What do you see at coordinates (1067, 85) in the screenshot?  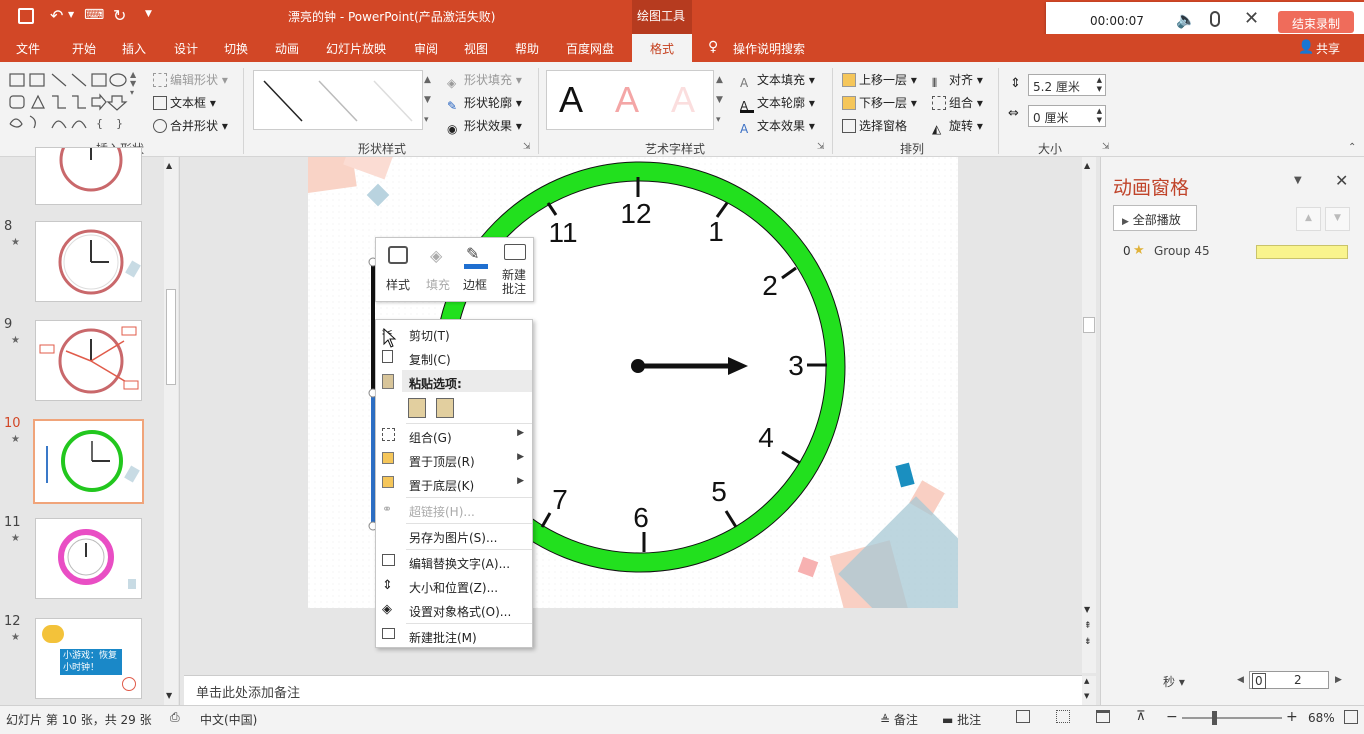 I see `height-input: 5.2 厘米 ▲ ▼` at bounding box center [1067, 85].